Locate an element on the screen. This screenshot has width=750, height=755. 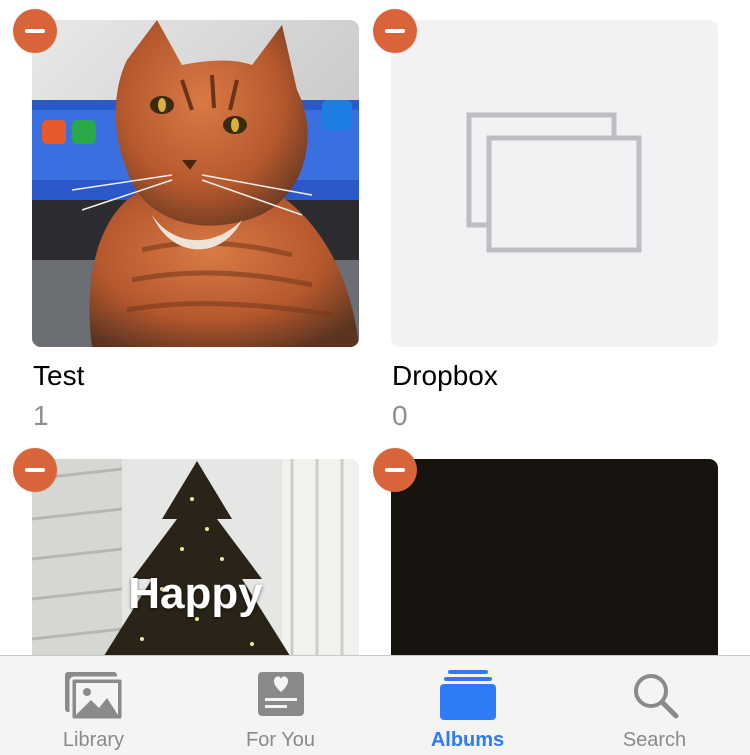
tab-search: Search is located at coordinates (654, 705).